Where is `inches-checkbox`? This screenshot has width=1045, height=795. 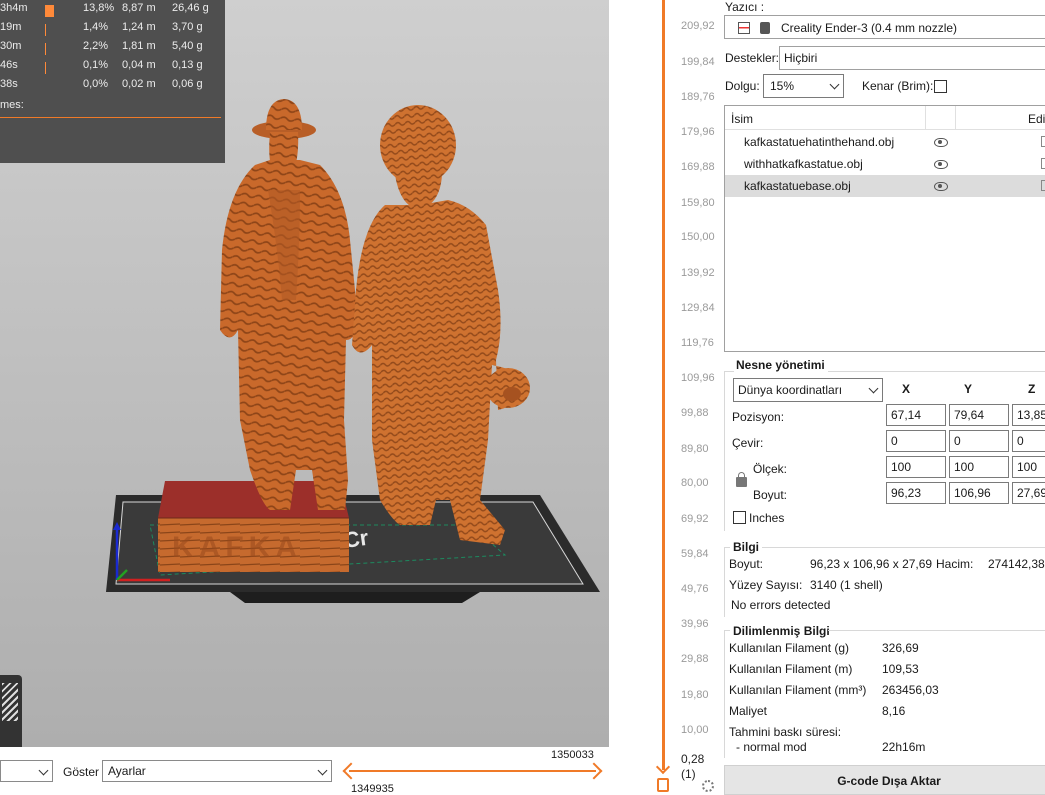
inches-checkbox is located at coordinates (739, 517).